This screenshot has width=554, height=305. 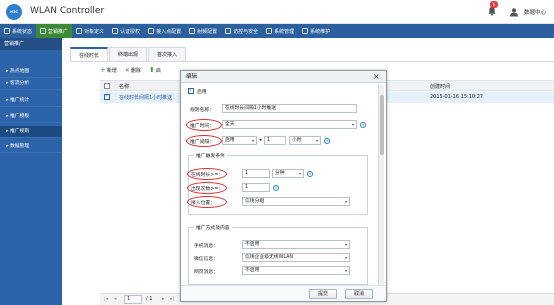 What do you see at coordinates (280, 173) in the screenshot?
I see `online-time-unit-value: 分钟` at bounding box center [280, 173].